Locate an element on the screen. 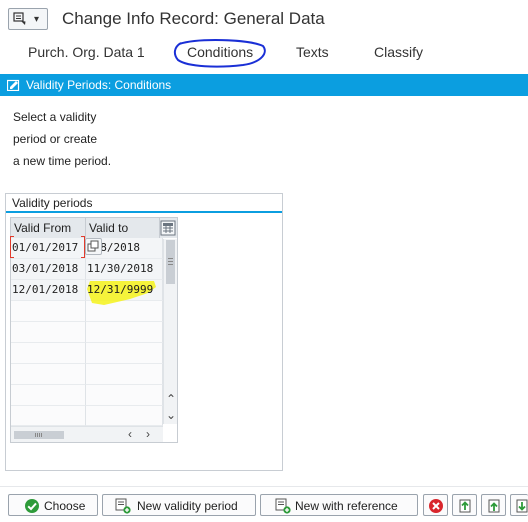  cell-valid-from: 01/01/2017 is located at coordinates (48, 248).